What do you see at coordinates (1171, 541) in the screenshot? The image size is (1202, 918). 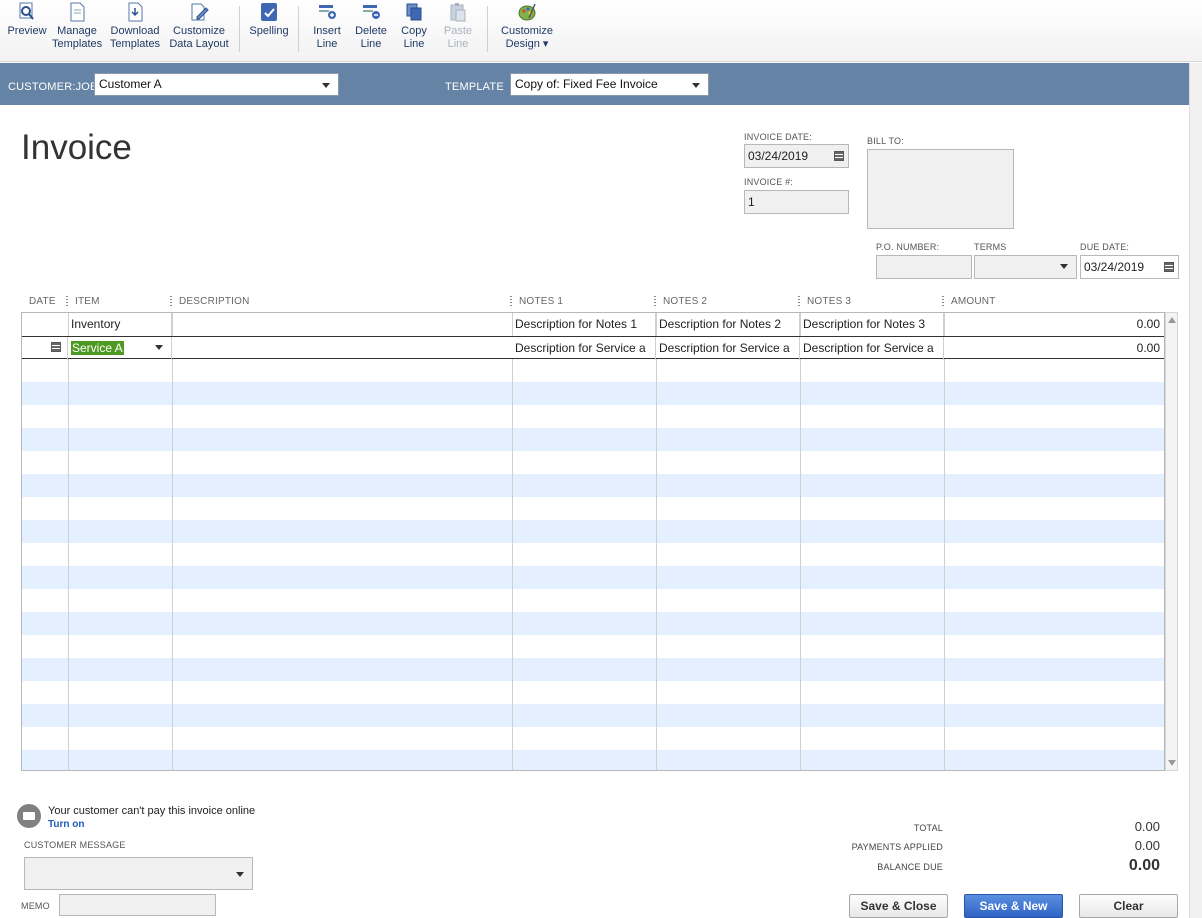 I see `grid-scrollbar` at bounding box center [1171, 541].